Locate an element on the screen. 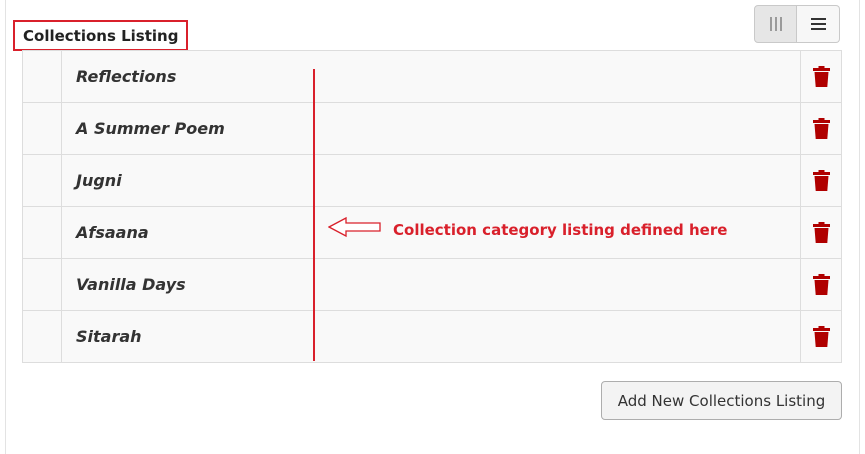 The image size is (865, 454). columns-icon is located at coordinates (775, 24).